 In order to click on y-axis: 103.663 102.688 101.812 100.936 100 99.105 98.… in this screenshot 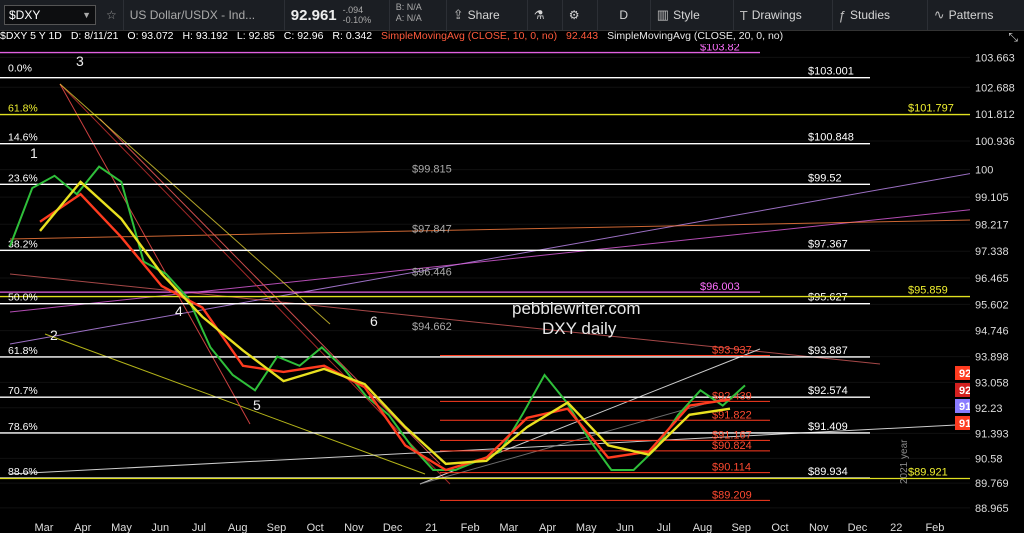, I will do `click(997, 288)`.